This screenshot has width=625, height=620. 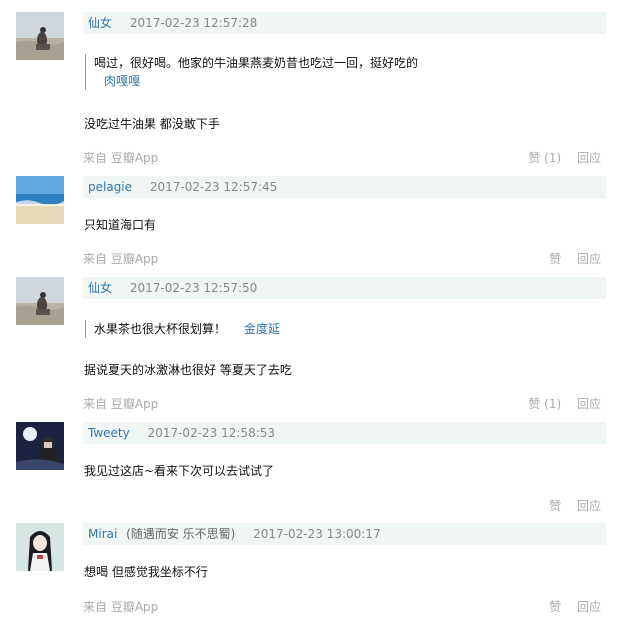 What do you see at coordinates (211, 433) in the screenshot?
I see `comment-time: 2017-02-23 12:58:53` at bounding box center [211, 433].